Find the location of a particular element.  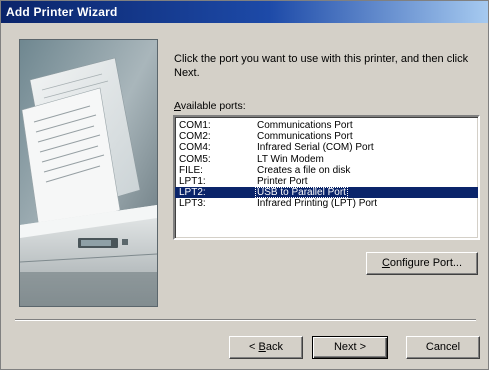

port-row-com1: COM1: Communications Port is located at coordinates (326, 125).